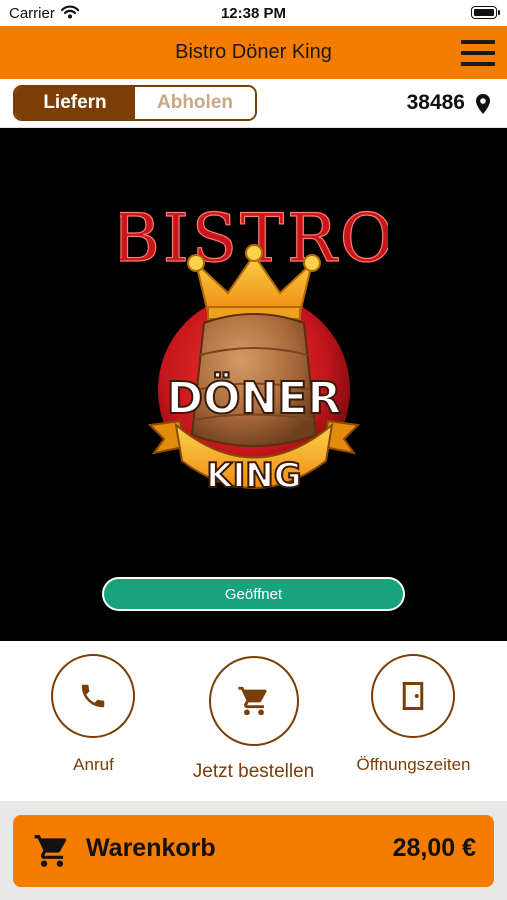  What do you see at coordinates (75, 103) in the screenshot?
I see `segment-deliver: Liefern` at bounding box center [75, 103].